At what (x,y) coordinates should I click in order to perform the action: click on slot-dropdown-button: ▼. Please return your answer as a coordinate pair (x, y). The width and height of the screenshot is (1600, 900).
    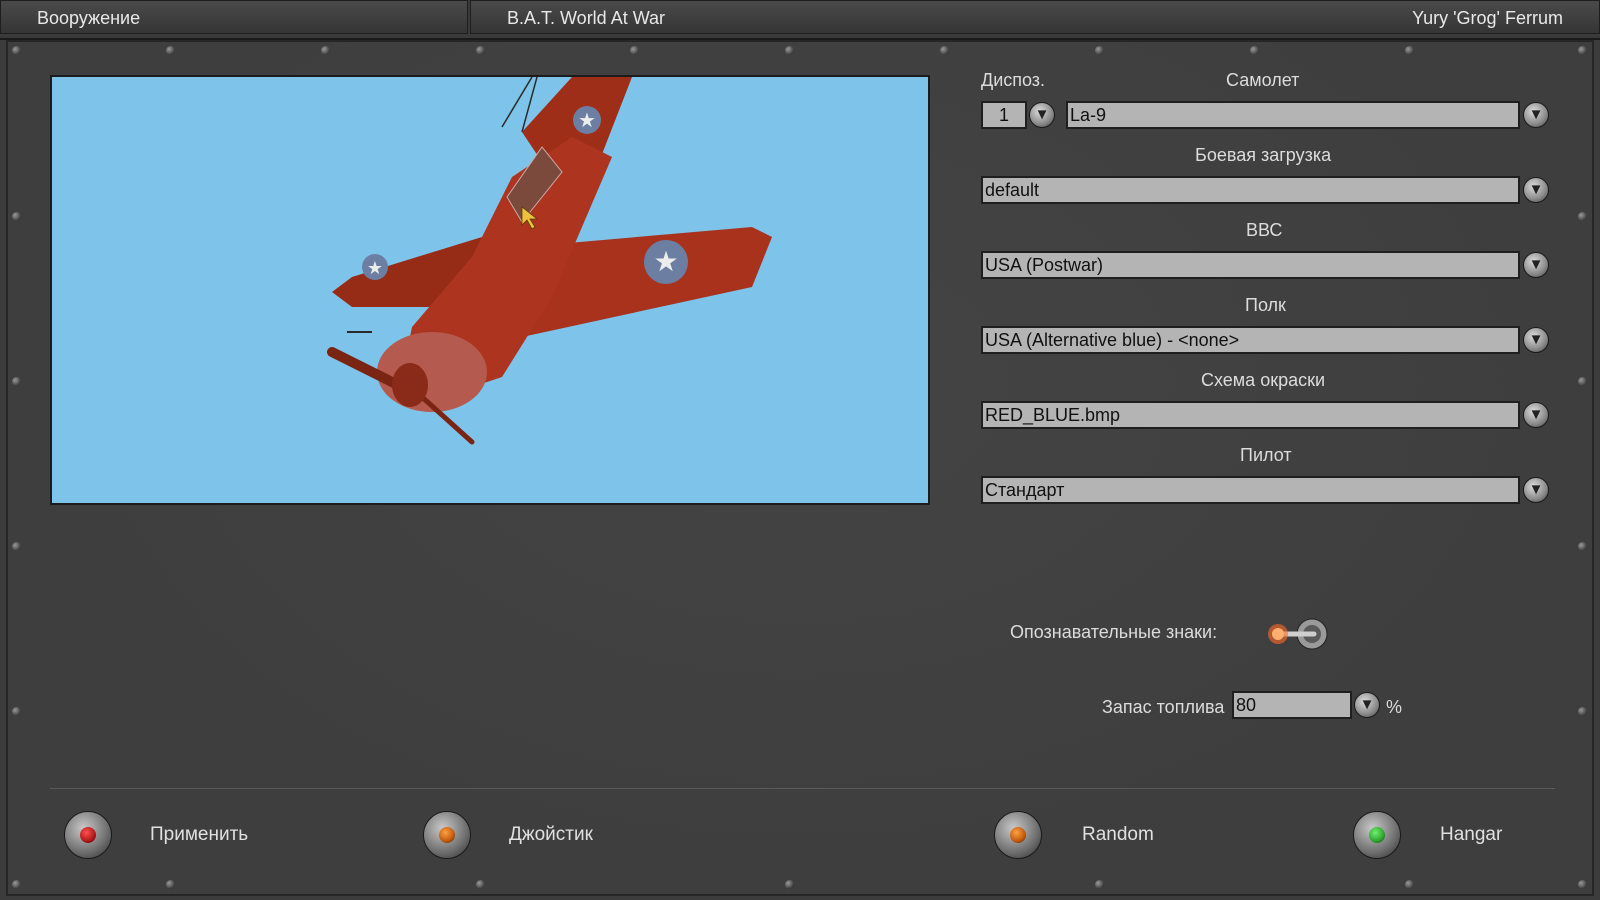
    Looking at the image, I should click on (1042, 115).